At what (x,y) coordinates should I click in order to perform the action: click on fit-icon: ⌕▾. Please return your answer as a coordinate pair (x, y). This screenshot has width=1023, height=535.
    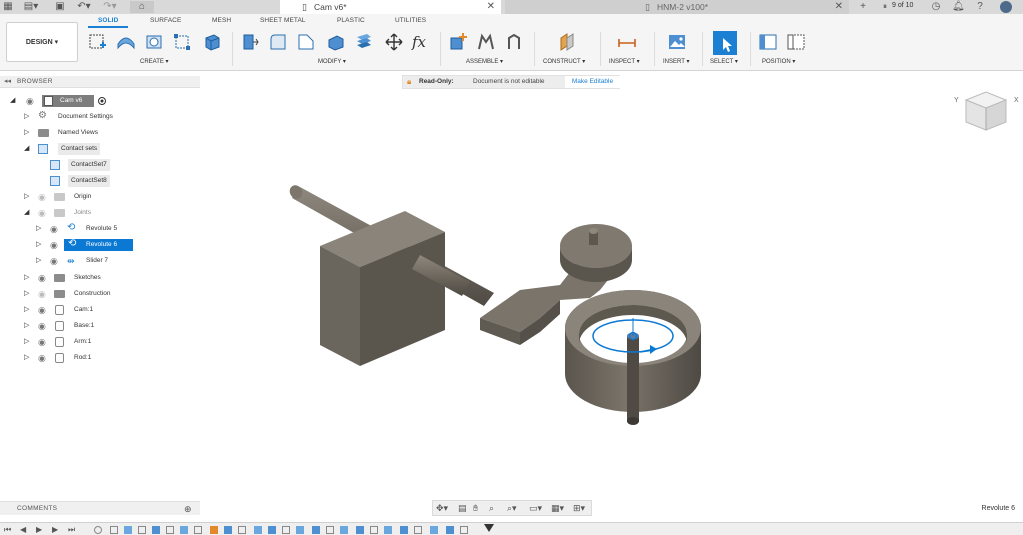
    Looking at the image, I should click on (512, 508).